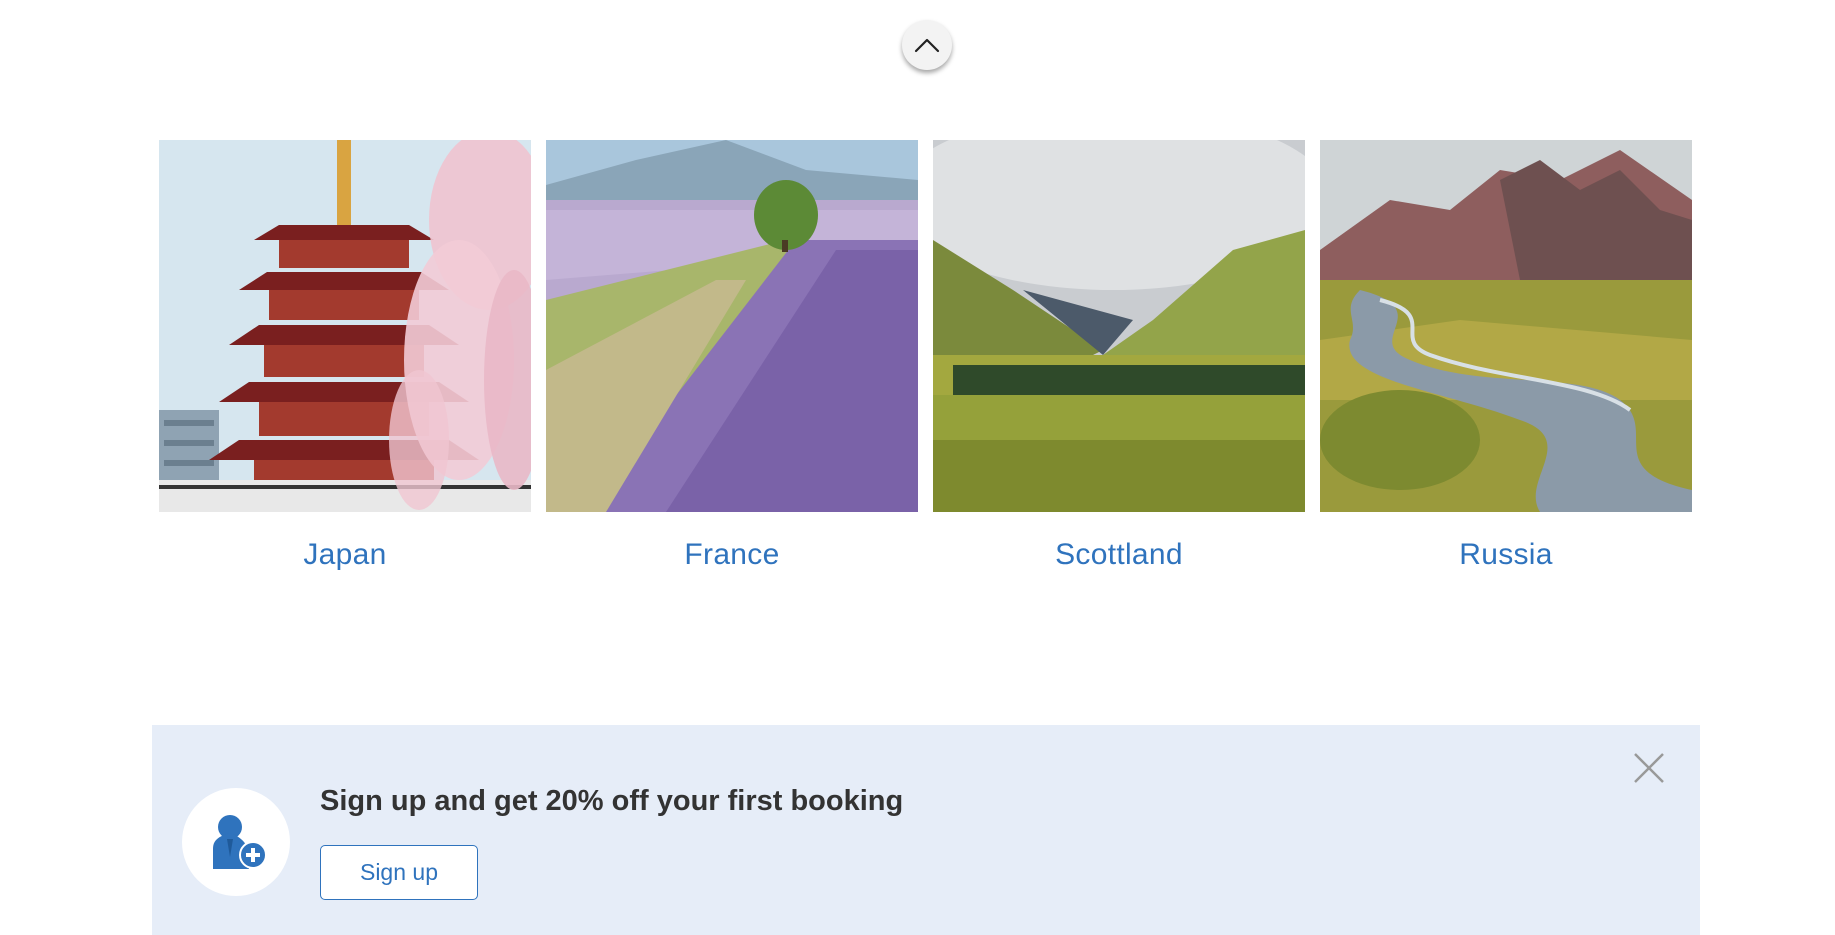 Image resolution: width=1835 pixels, height=935 pixels. I want to click on destination-card-france: France, so click(732, 356).